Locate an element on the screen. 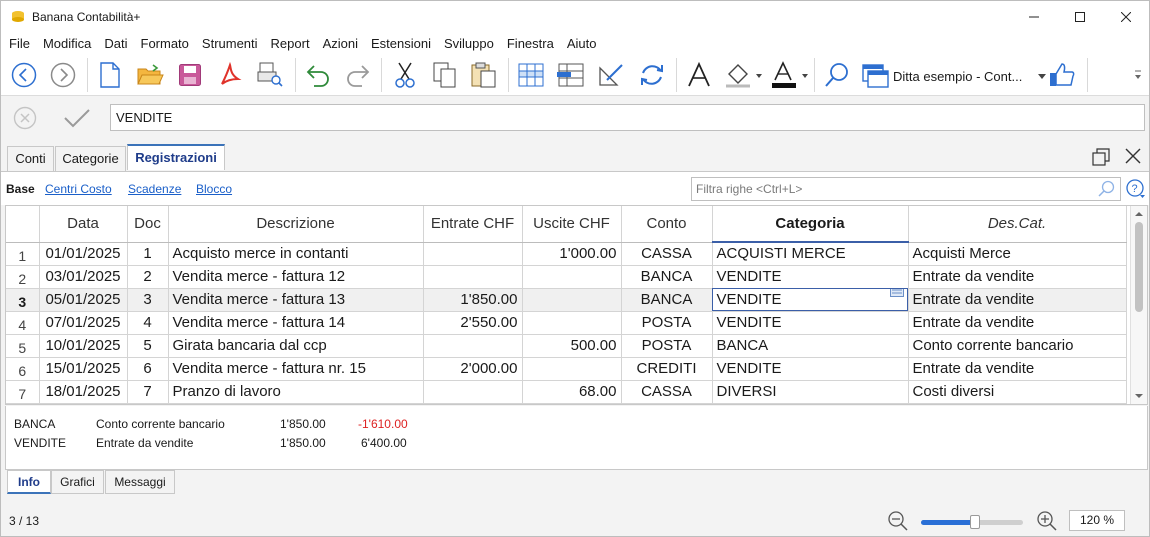  print-preview-button is located at coordinates (270, 75).